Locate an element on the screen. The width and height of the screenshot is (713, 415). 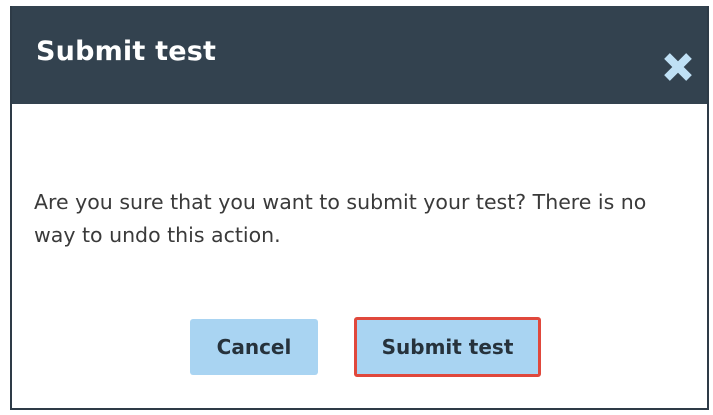
cancel-button: Cancel is located at coordinates (254, 347).